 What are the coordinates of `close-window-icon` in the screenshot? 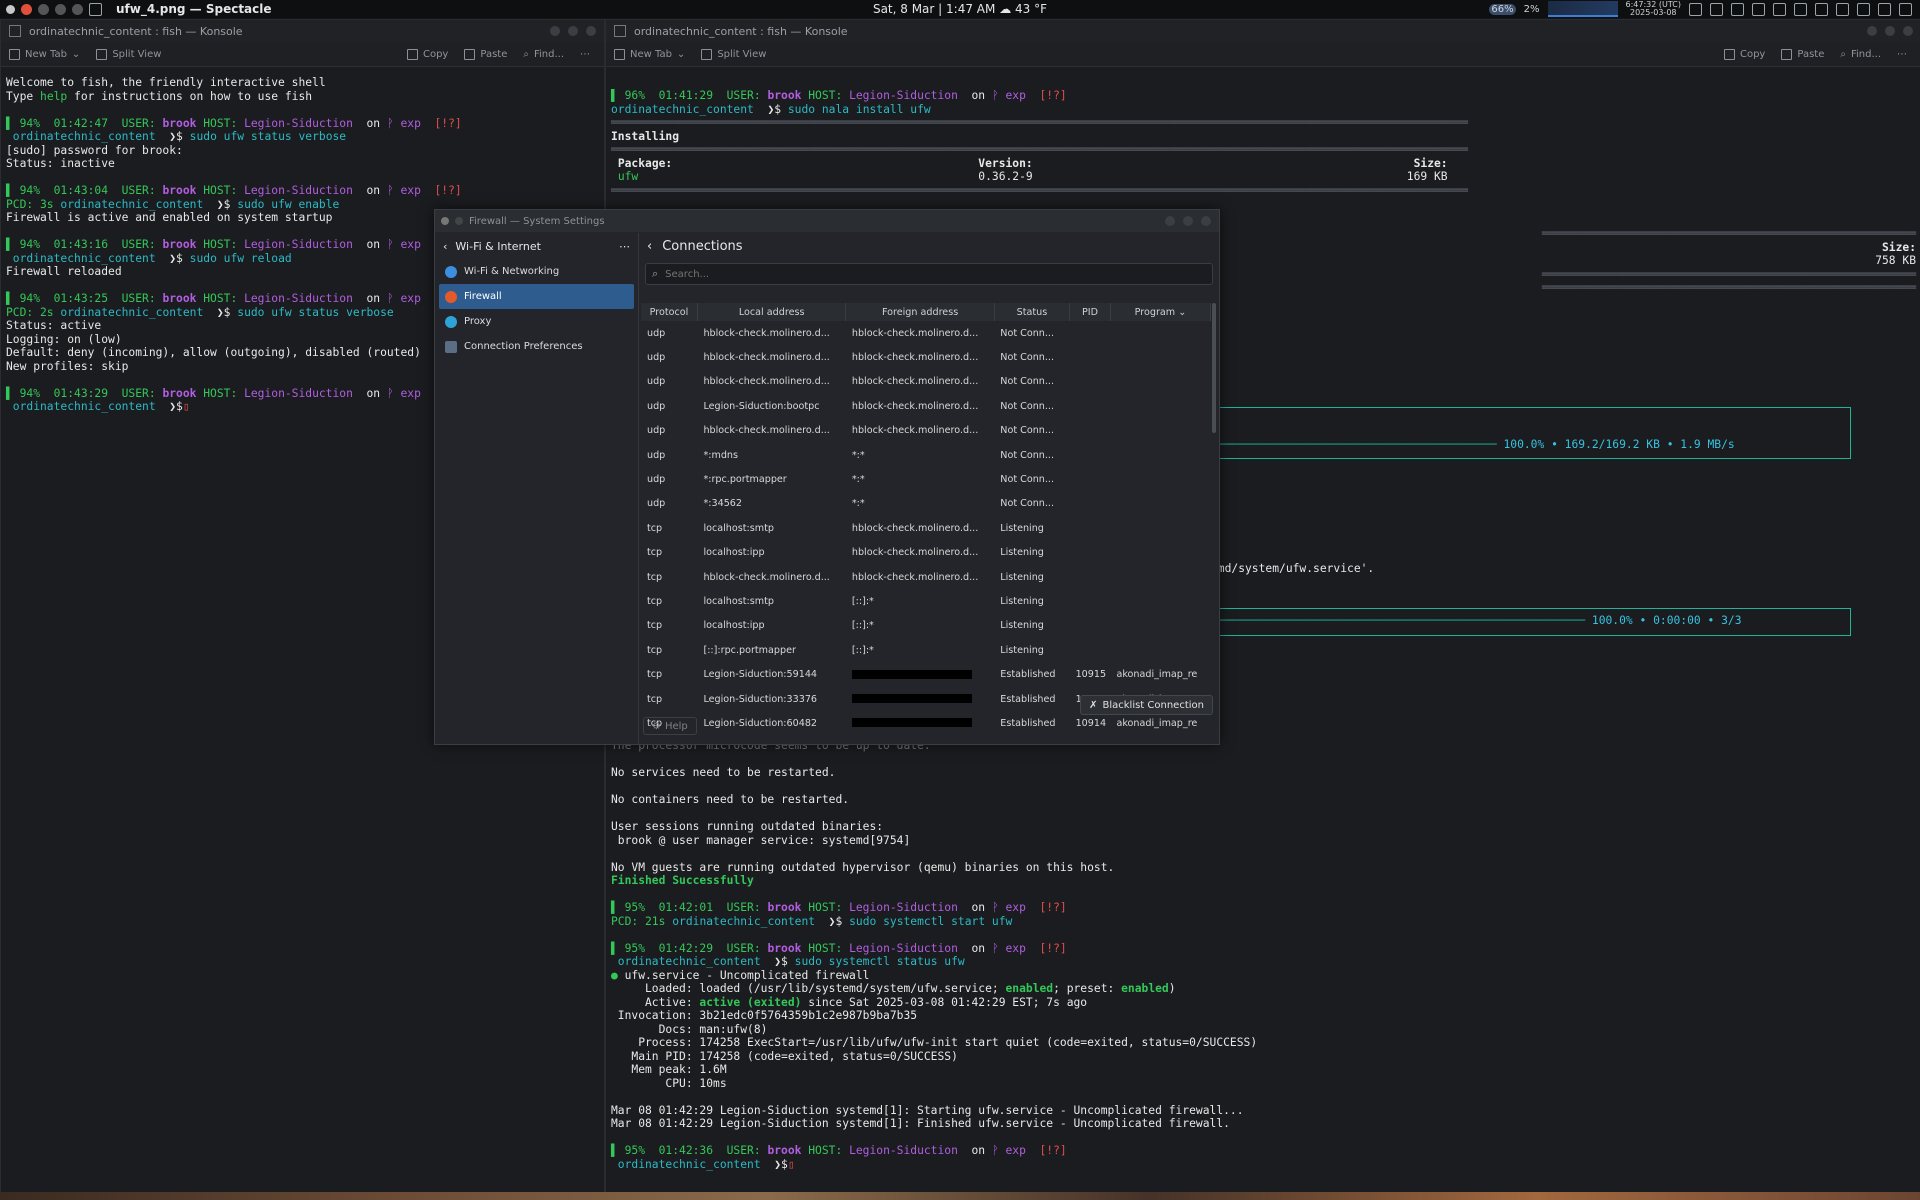 It's located at (26, 9).